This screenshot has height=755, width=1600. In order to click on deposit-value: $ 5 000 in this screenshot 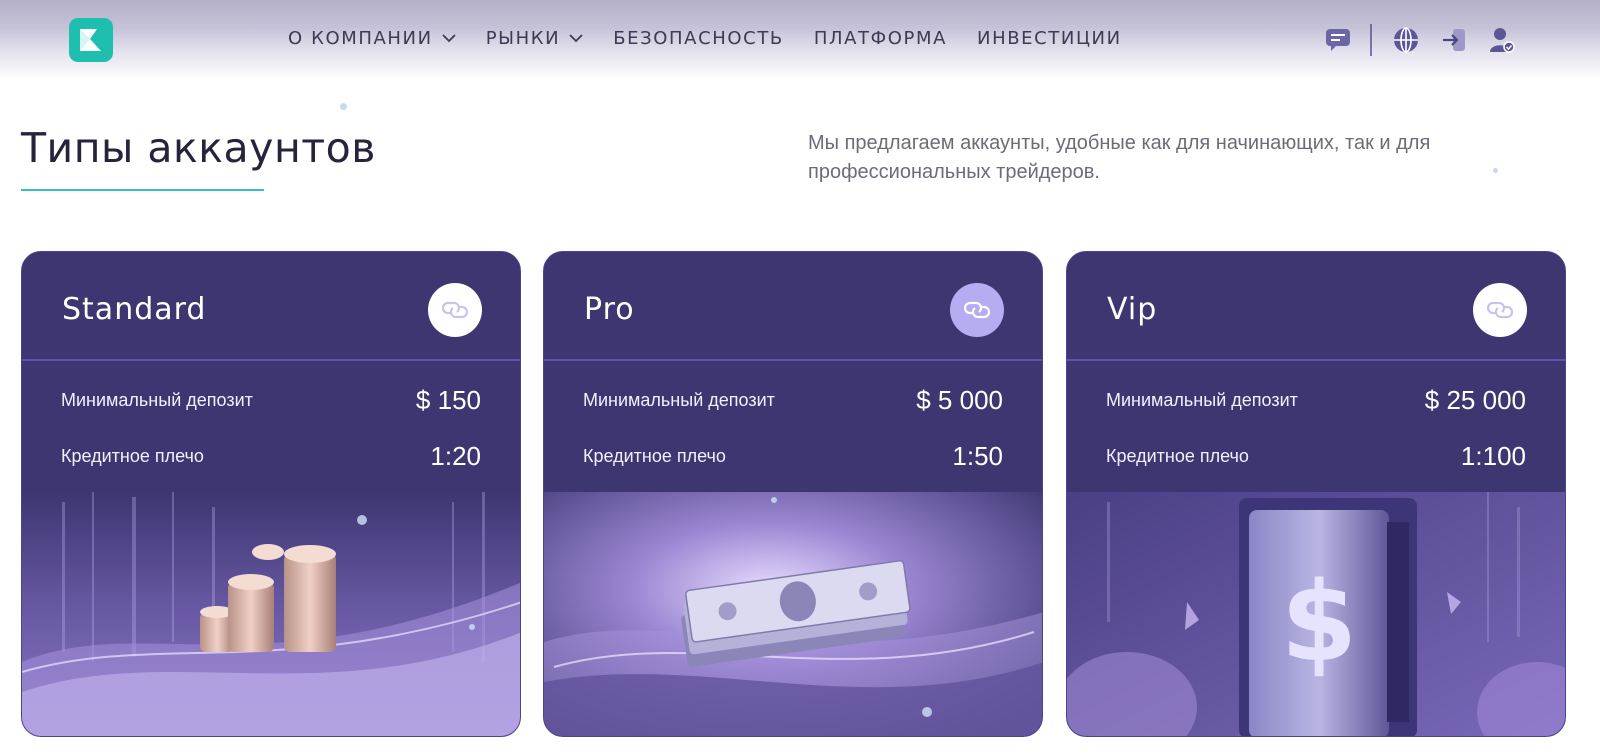, I will do `click(959, 399)`.